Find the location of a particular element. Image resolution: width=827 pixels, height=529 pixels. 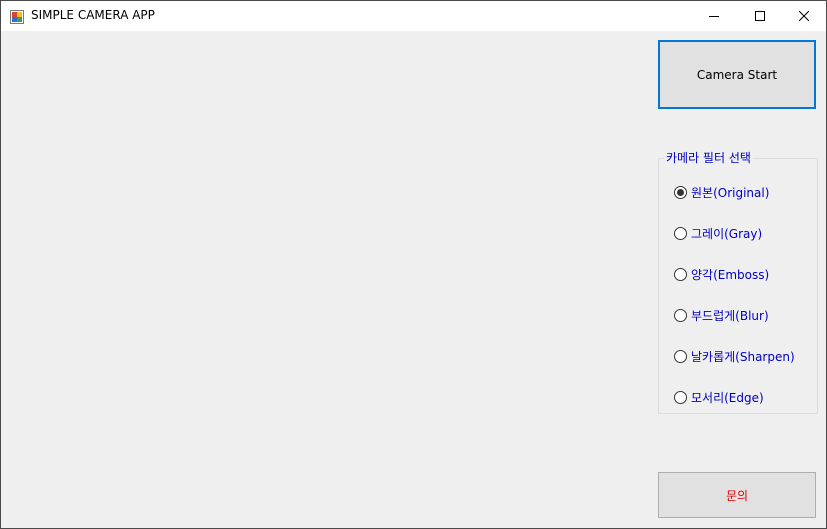

window-title: SIMPLE CAMERA APP is located at coordinates (93, 15).